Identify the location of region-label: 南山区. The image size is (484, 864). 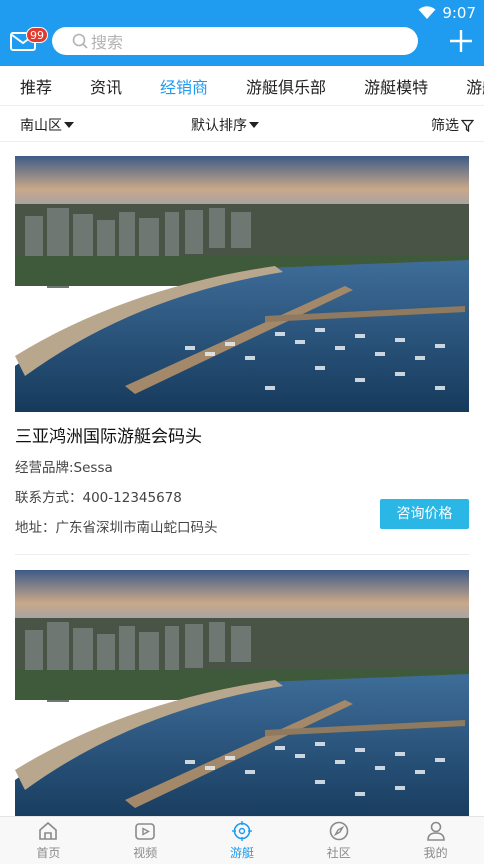
(41, 126).